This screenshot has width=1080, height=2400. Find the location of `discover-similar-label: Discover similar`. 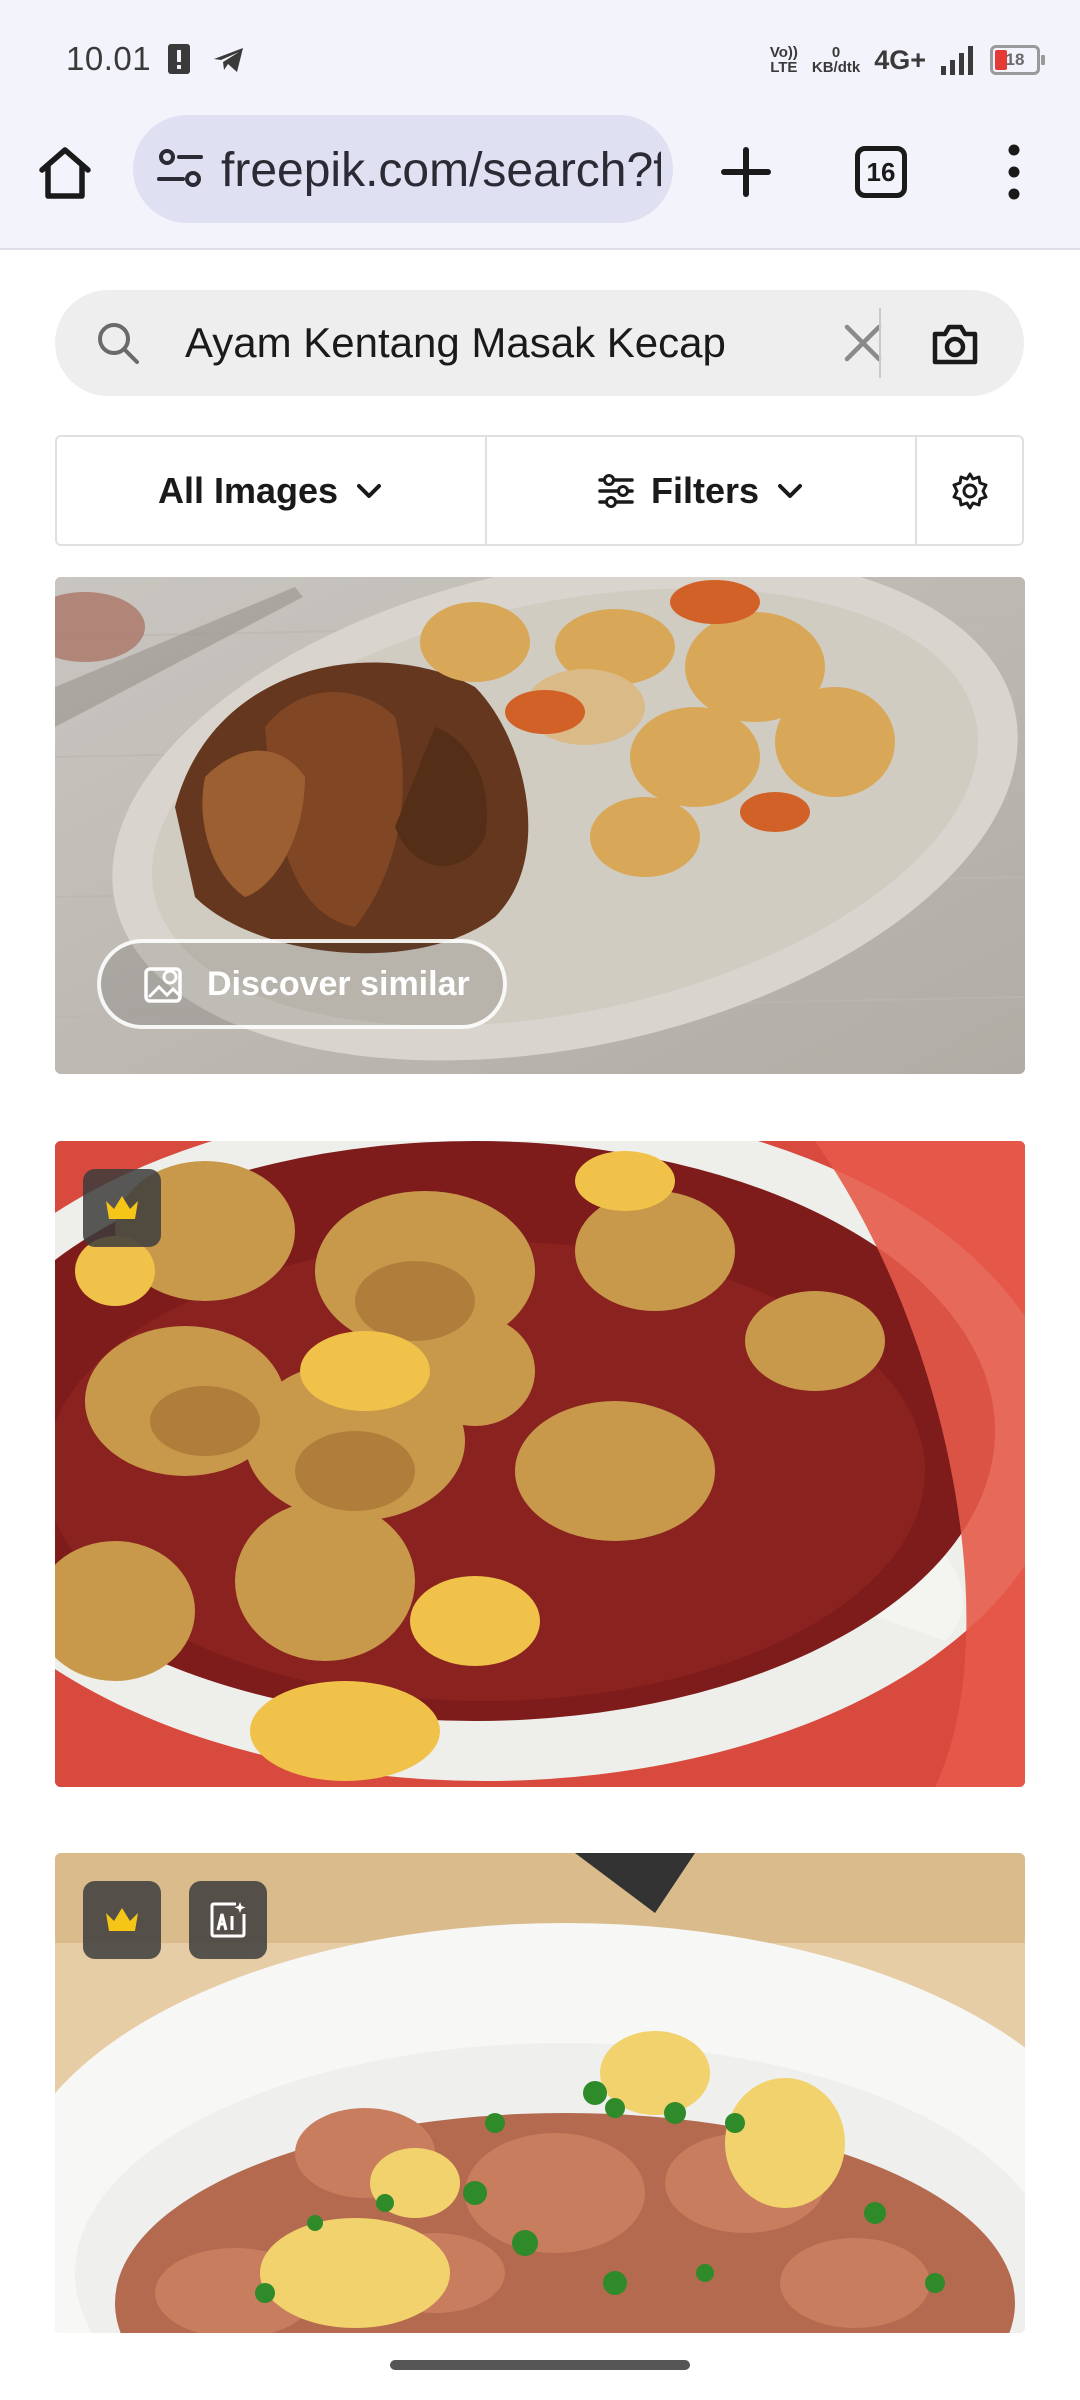

discover-similar-label: Discover similar is located at coordinates (338, 983).